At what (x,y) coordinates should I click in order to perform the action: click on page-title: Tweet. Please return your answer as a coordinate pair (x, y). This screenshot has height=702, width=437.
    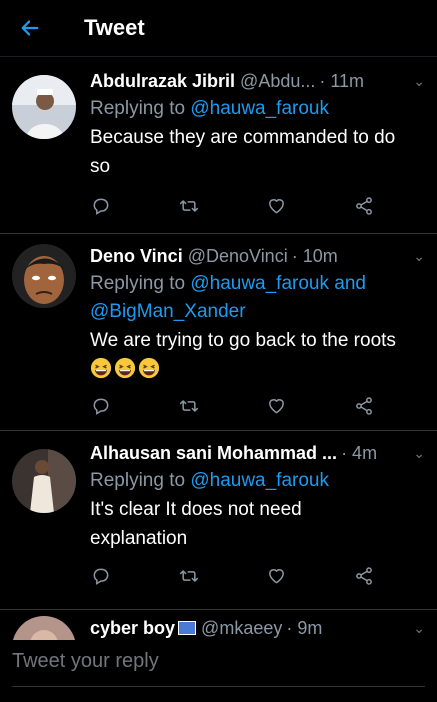
    Looking at the image, I should click on (114, 27).